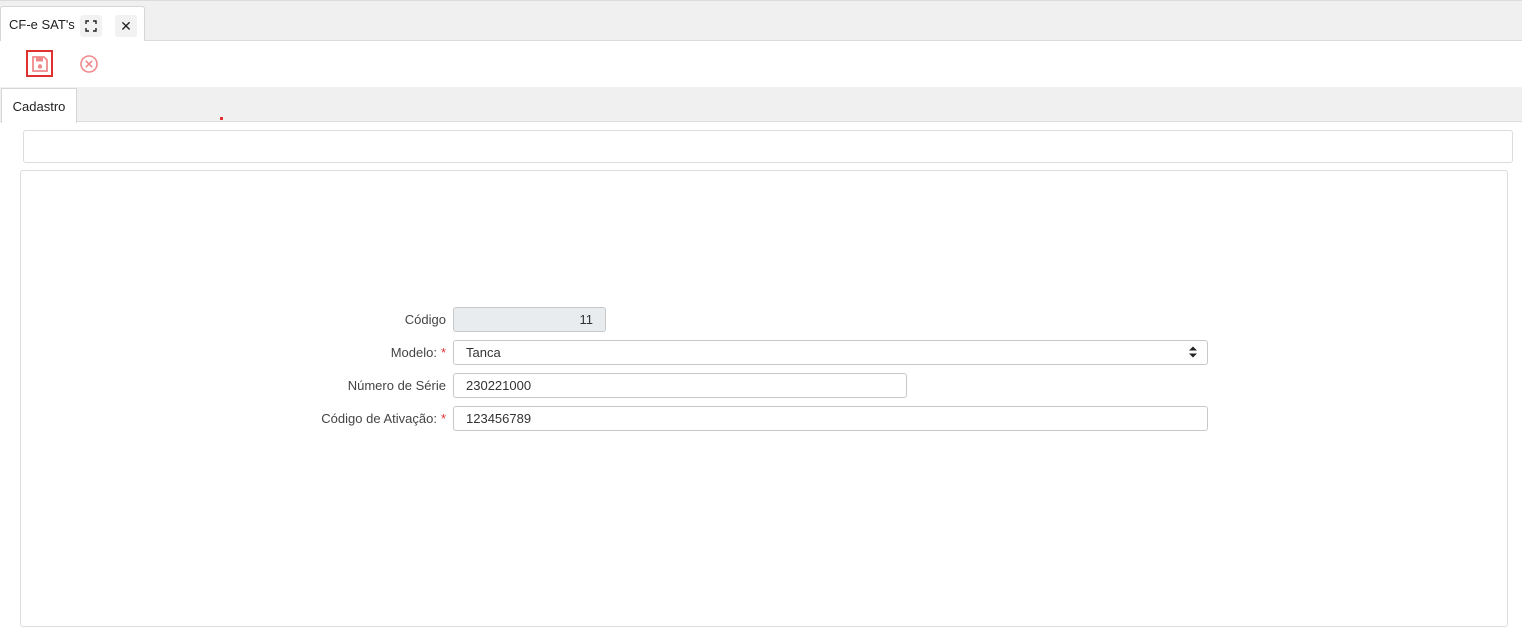  I want to click on select-arrows-icon, so click(1193, 352).